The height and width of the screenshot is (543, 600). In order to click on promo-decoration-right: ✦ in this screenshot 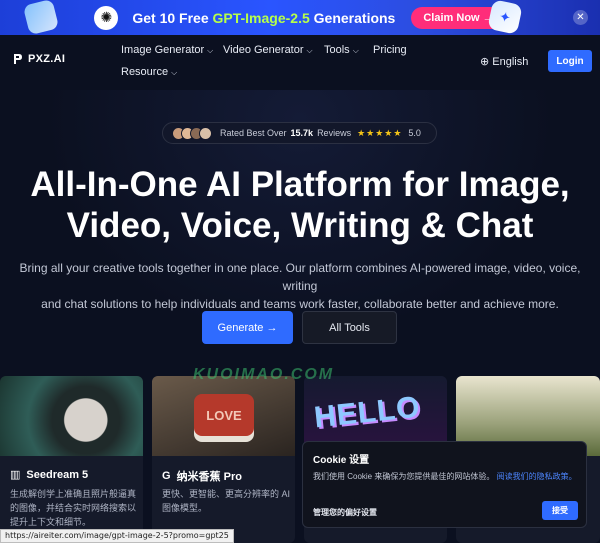, I will do `click(505, 17)`.